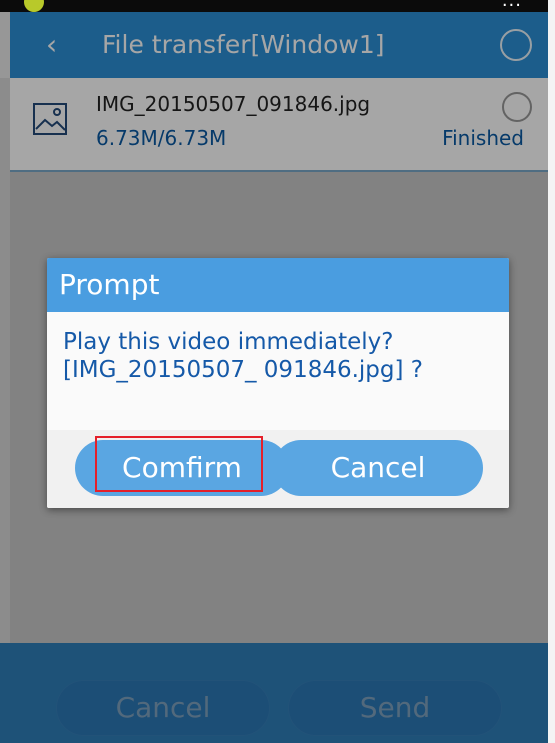 Image resolution: width=555 pixels, height=743 pixels. Describe the element at coordinates (395, 708) in the screenshot. I see `send-button: Send` at that location.